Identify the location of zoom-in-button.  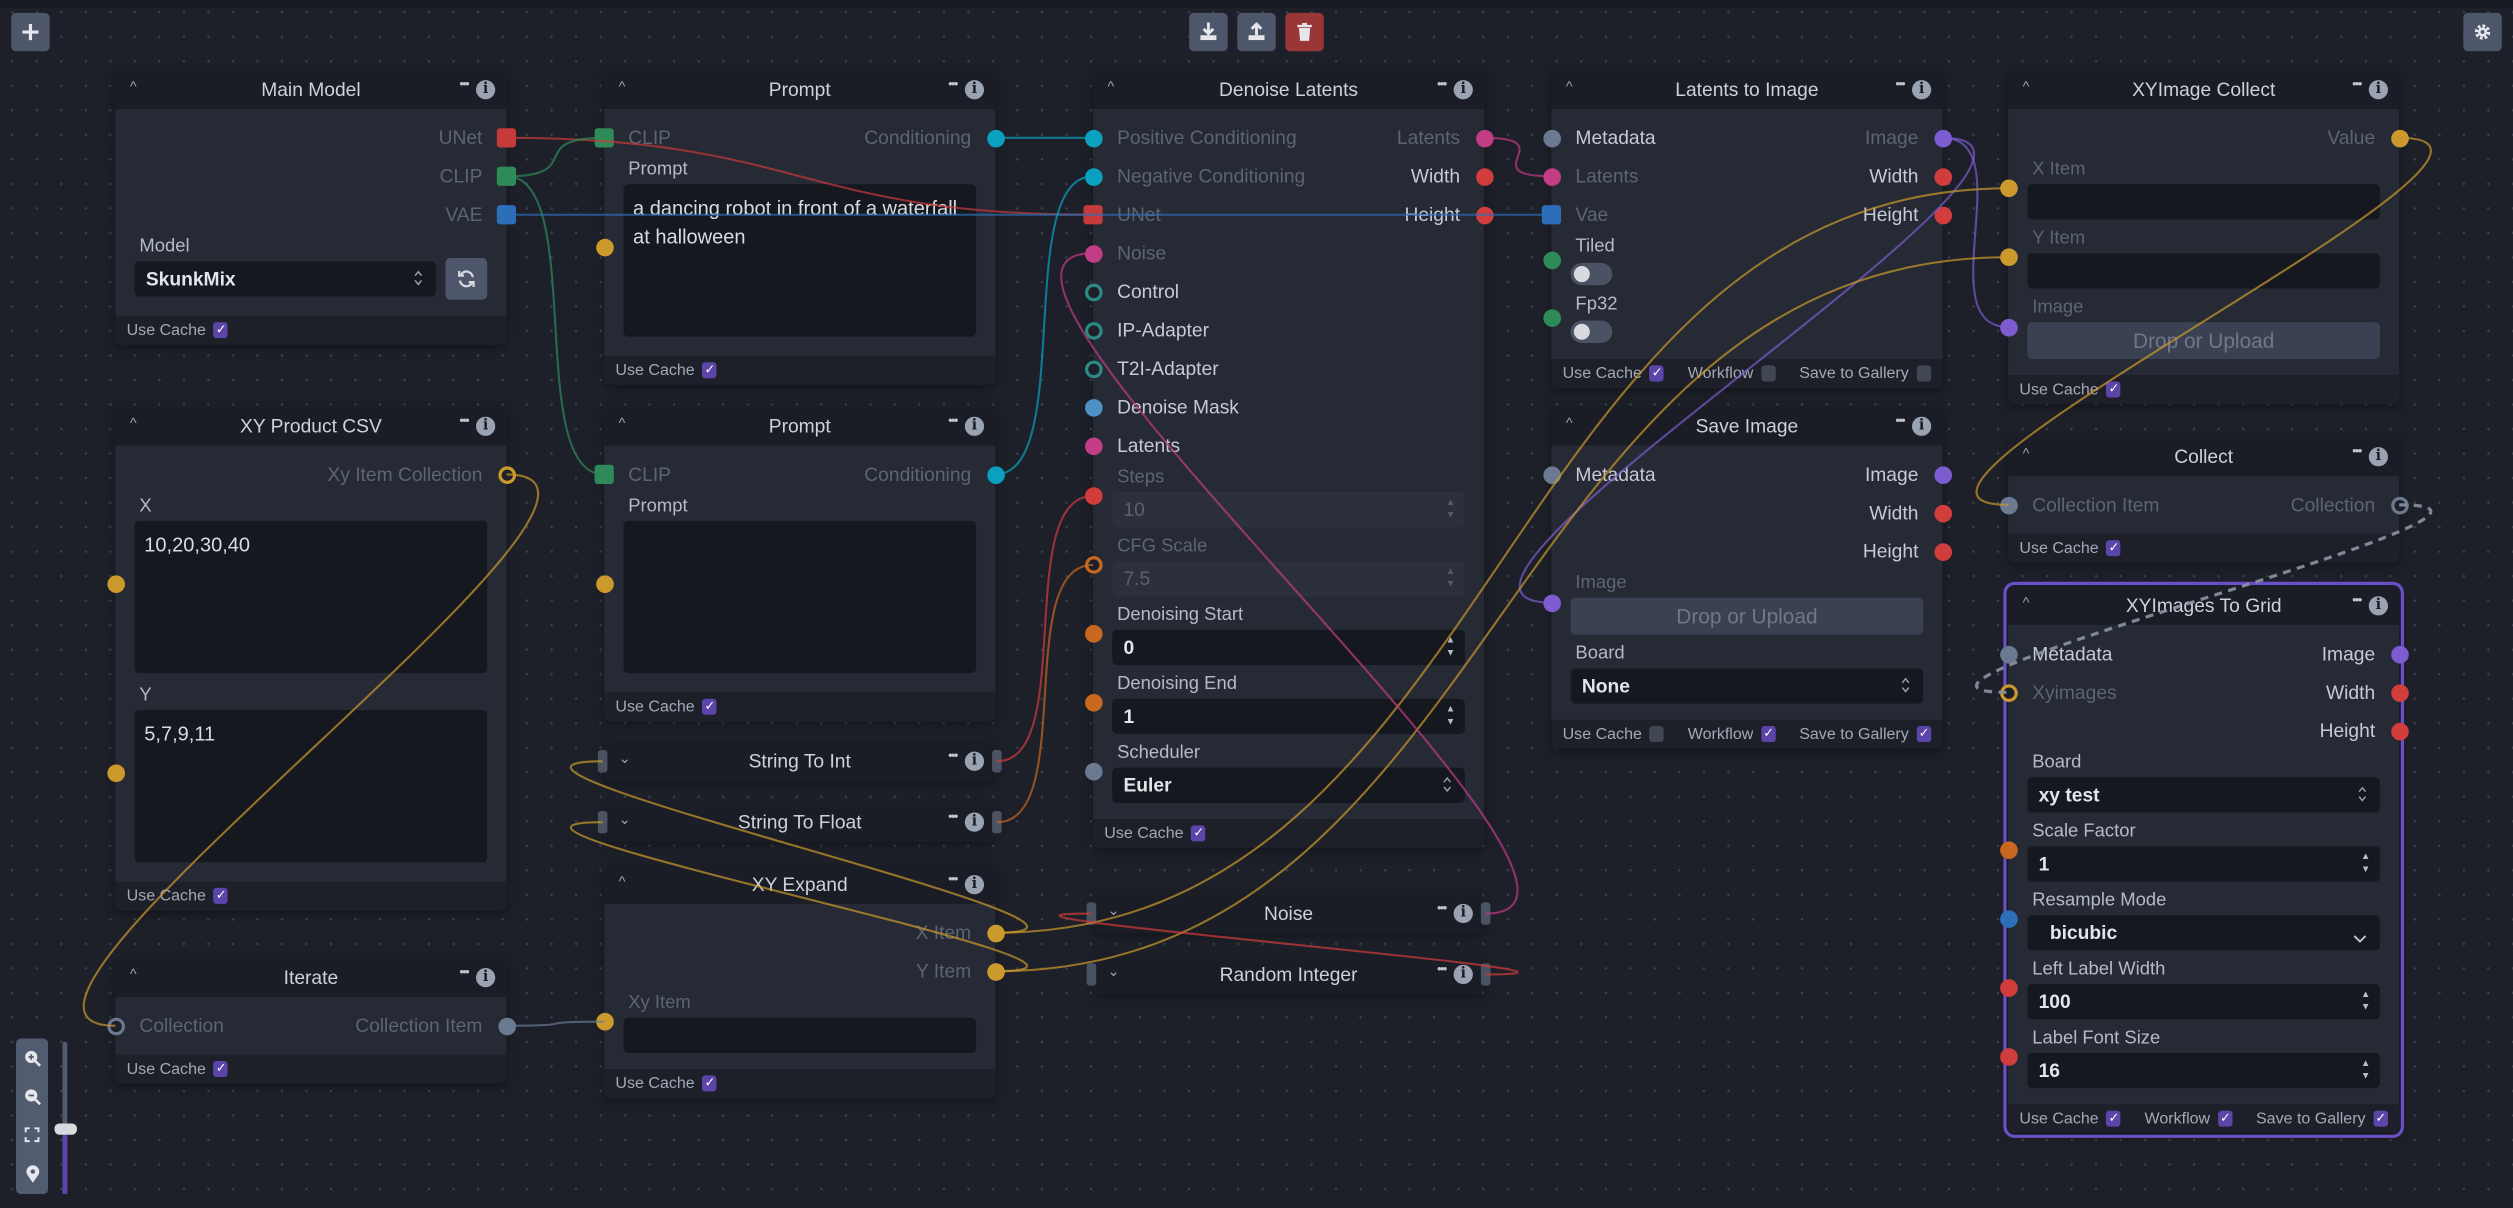
(32, 1058).